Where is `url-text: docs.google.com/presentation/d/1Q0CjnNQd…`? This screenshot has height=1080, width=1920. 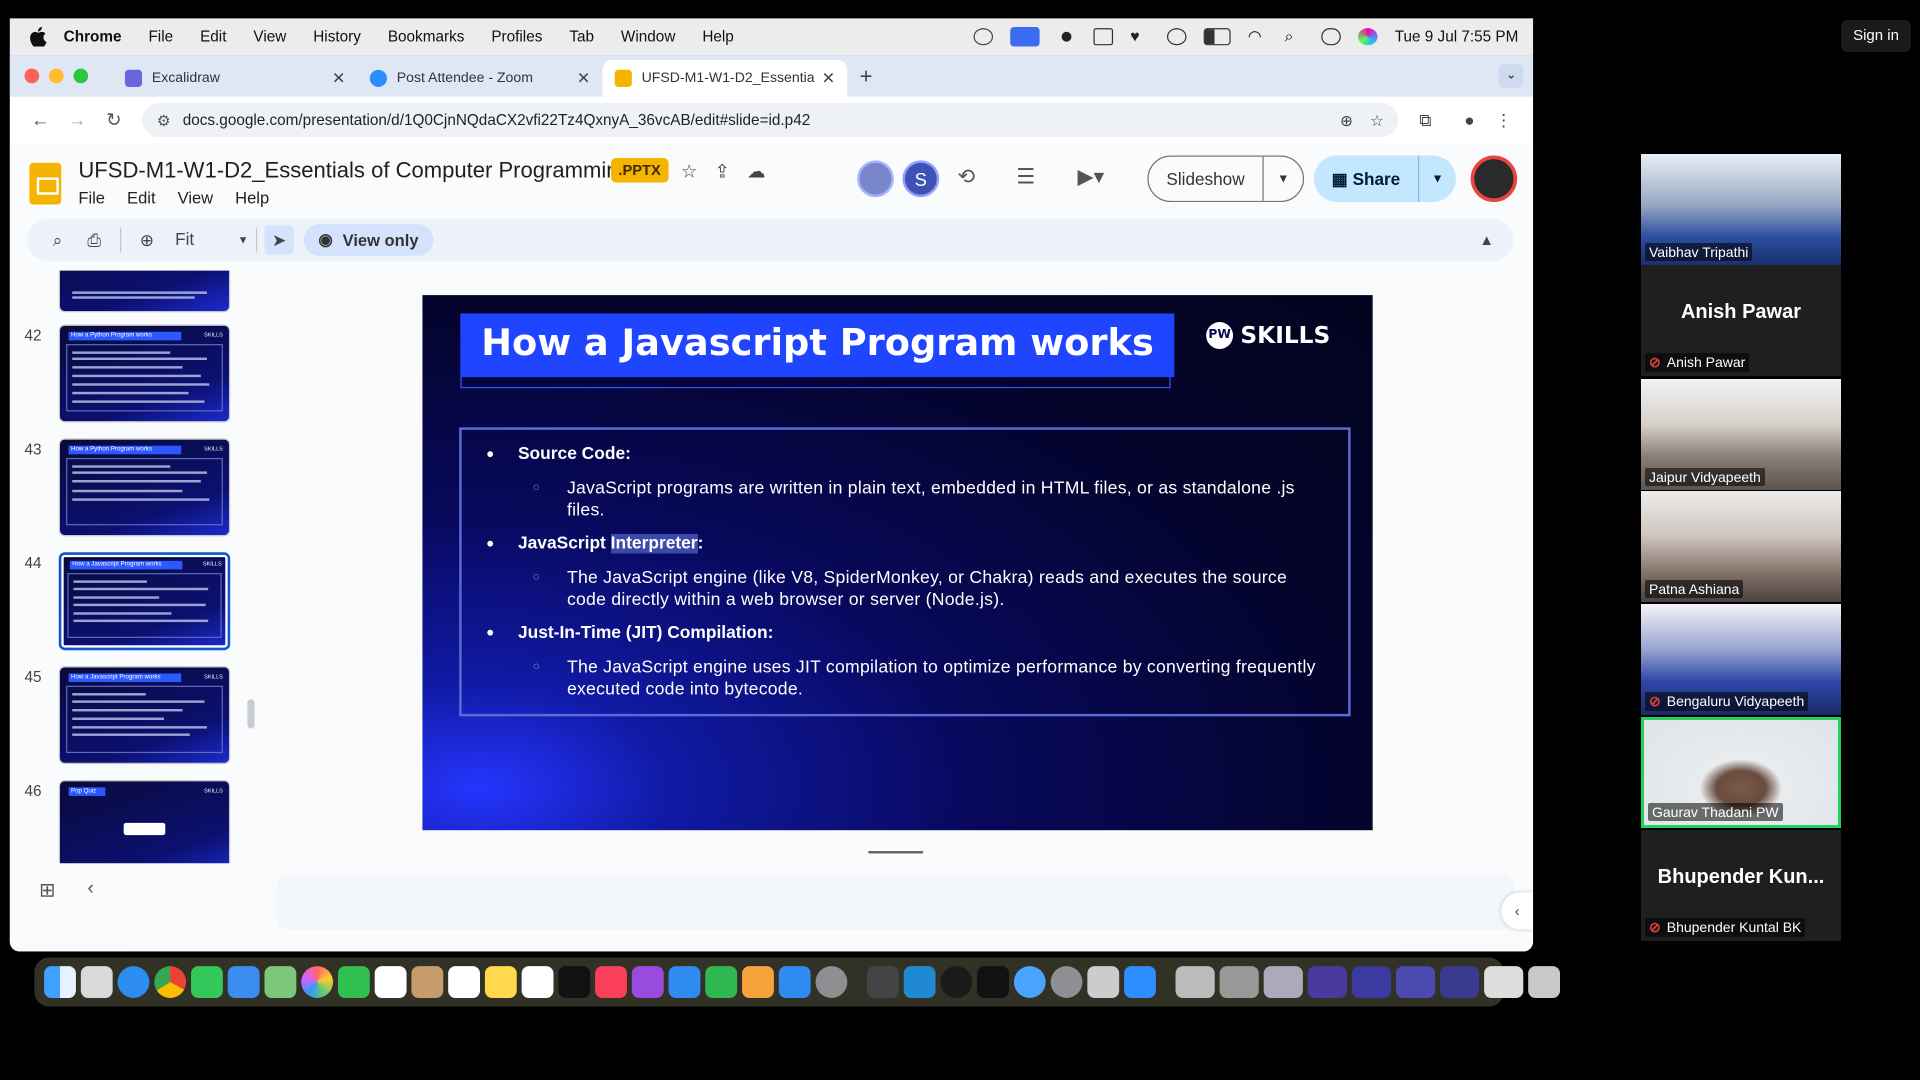 url-text: docs.google.com/presentation/d/1Q0CjnNQd… is located at coordinates (761, 119).